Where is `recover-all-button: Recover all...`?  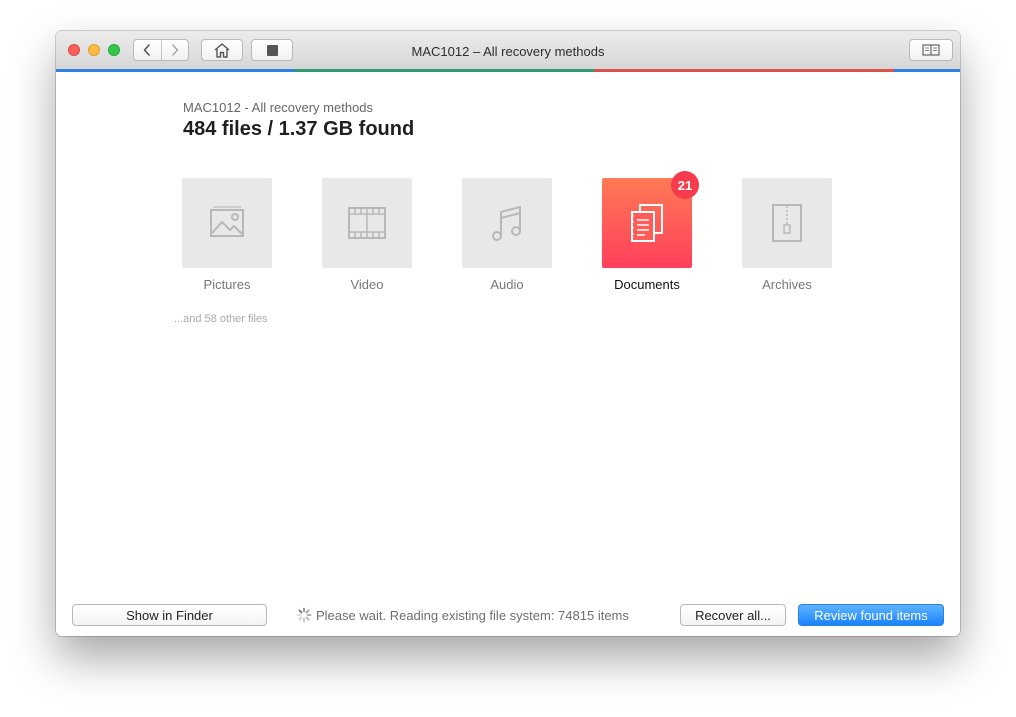 recover-all-button: Recover all... is located at coordinates (733, 615).